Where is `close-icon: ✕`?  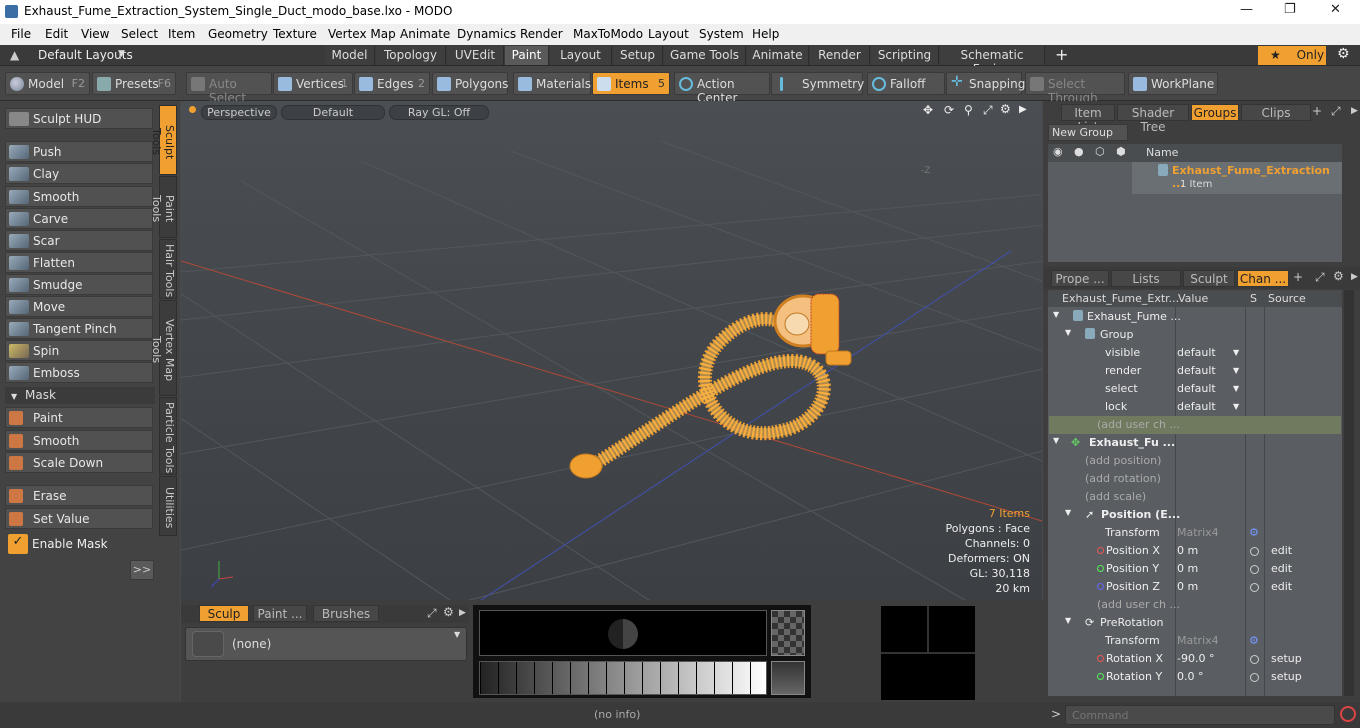 close-icon: ✕ is located at coordinates (1335, 9).